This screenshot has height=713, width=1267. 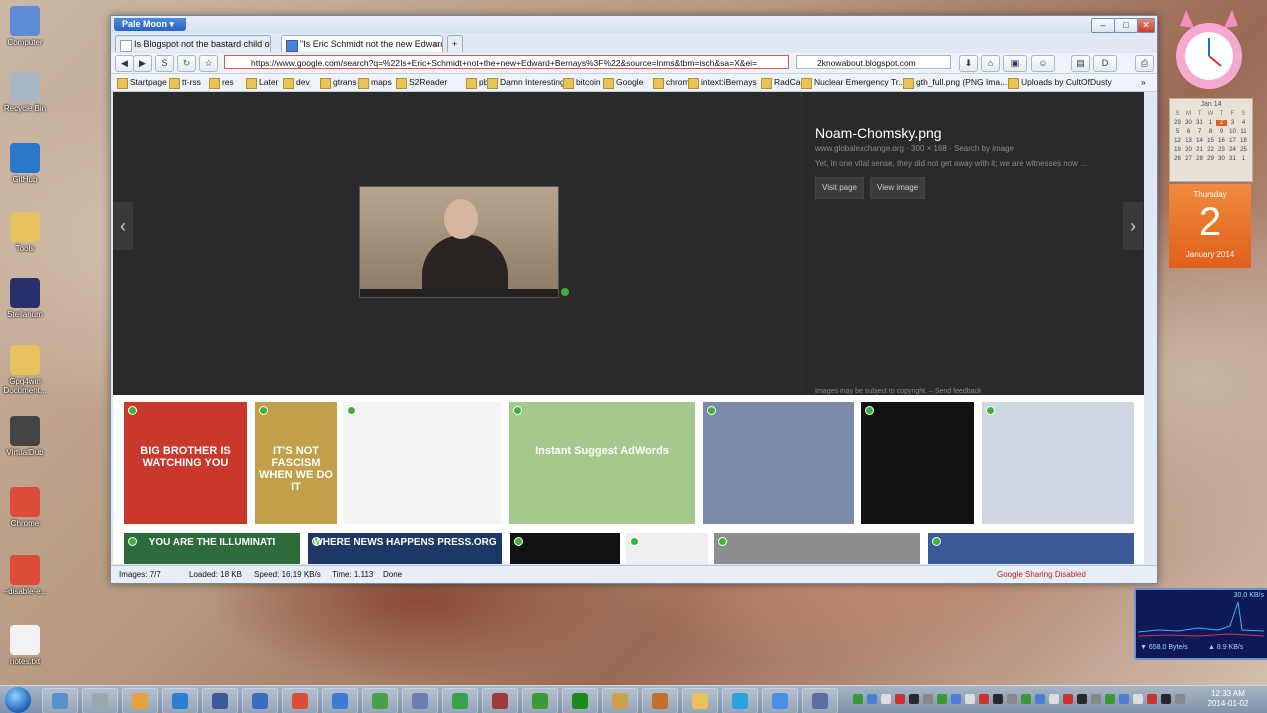 I want to click on calendar-day: 2, so click(x=1221, y=123).